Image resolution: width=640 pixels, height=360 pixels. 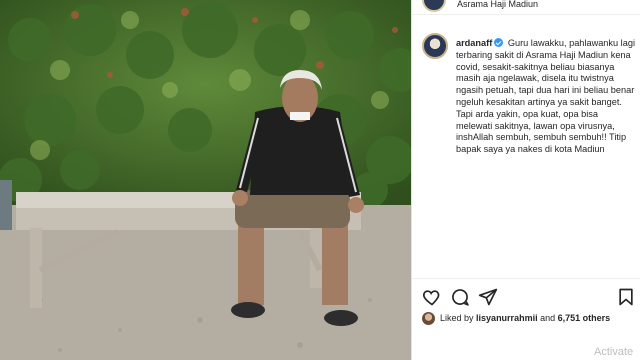 What do you see at coordinates (507, 318) in the screenshot?
I see `likes-user: lisyanurrahmii` at bounding box center [507, 318].